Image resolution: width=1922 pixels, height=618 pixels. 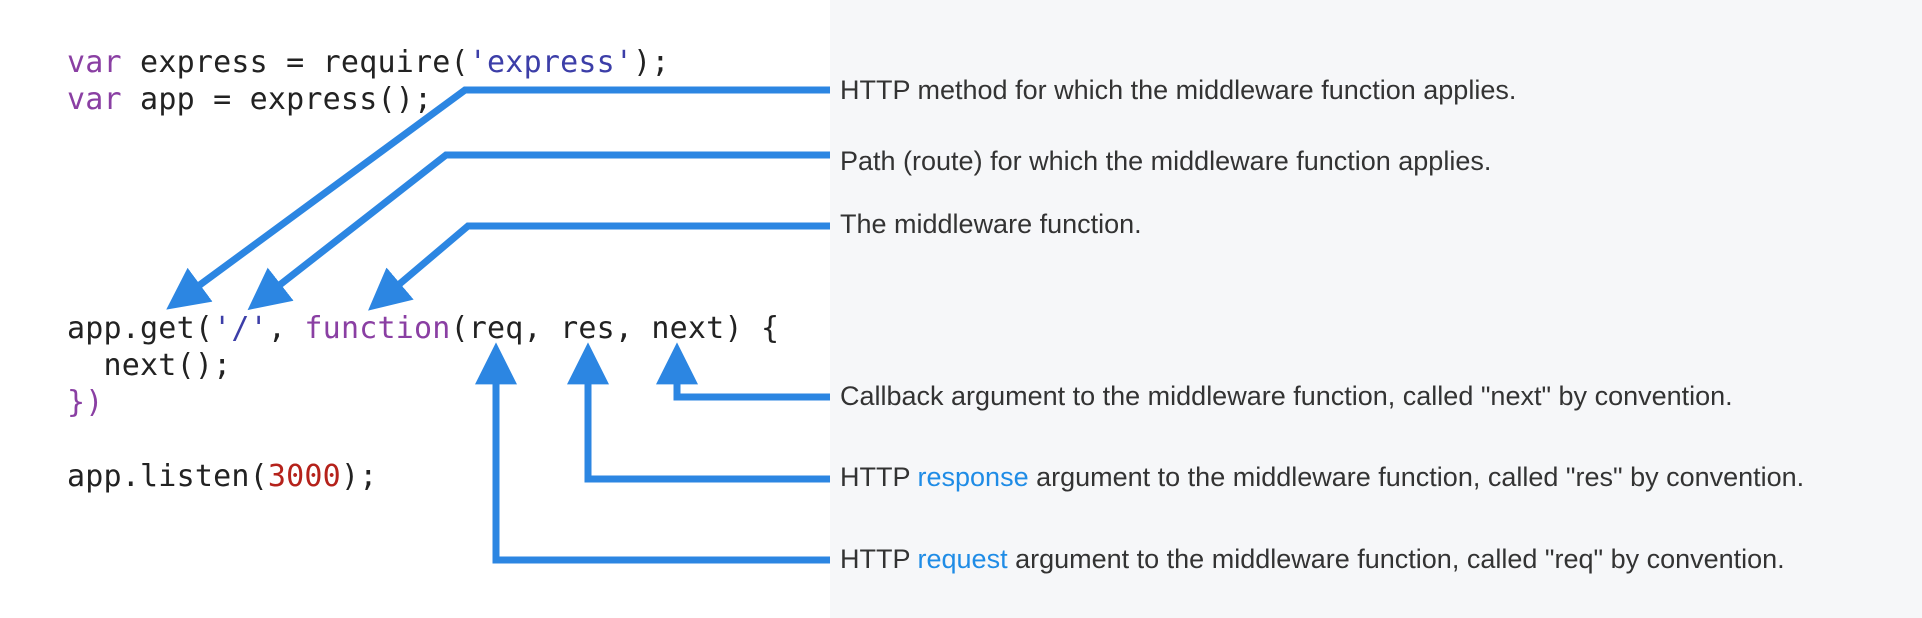 I want to click on arrow-method, so click(x=498, y=198).